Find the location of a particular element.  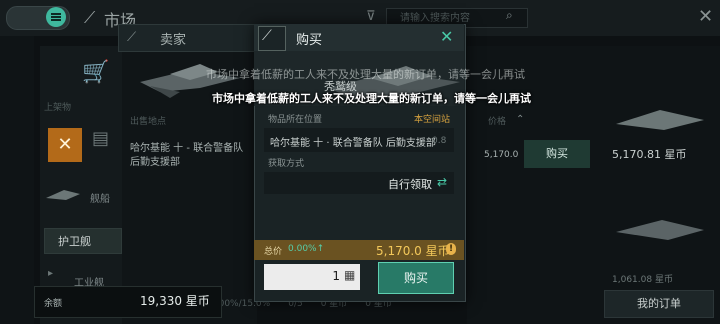

location-label: 物品所在位置 is located at coordinates (295, 120).